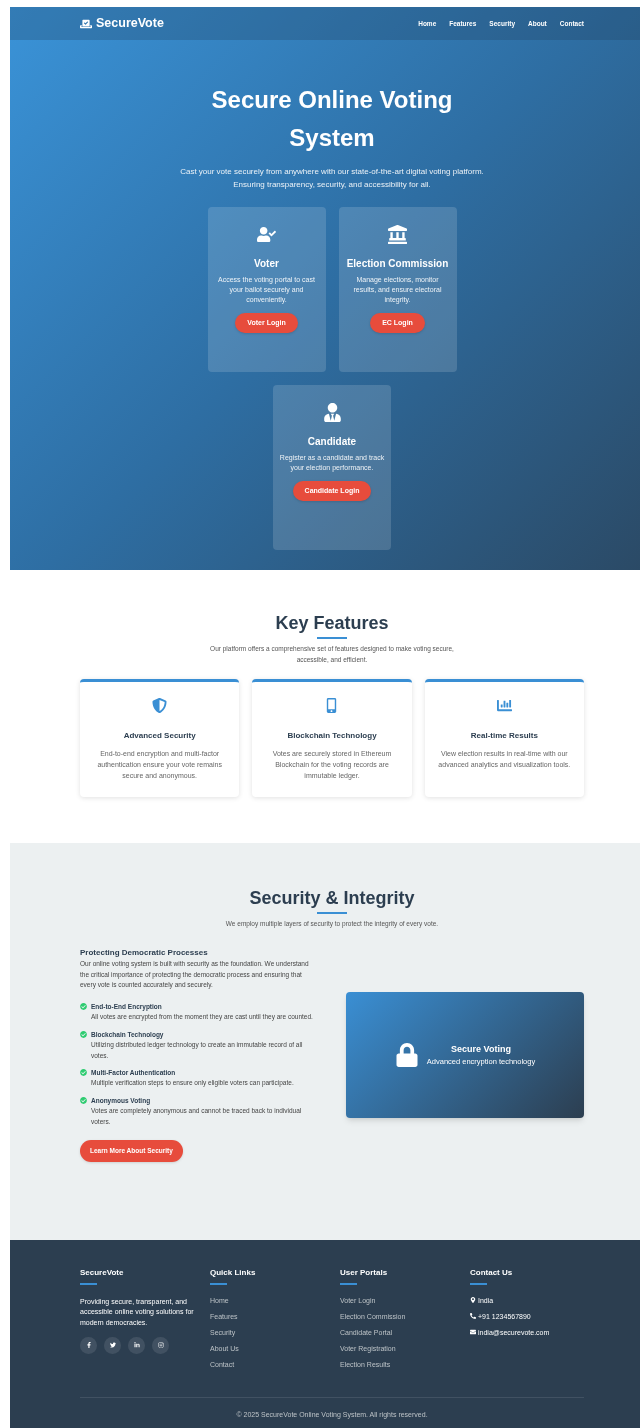  Describe the element at coordinates (406, 1054) in the screenshot. I see `lock-icon` at that location.